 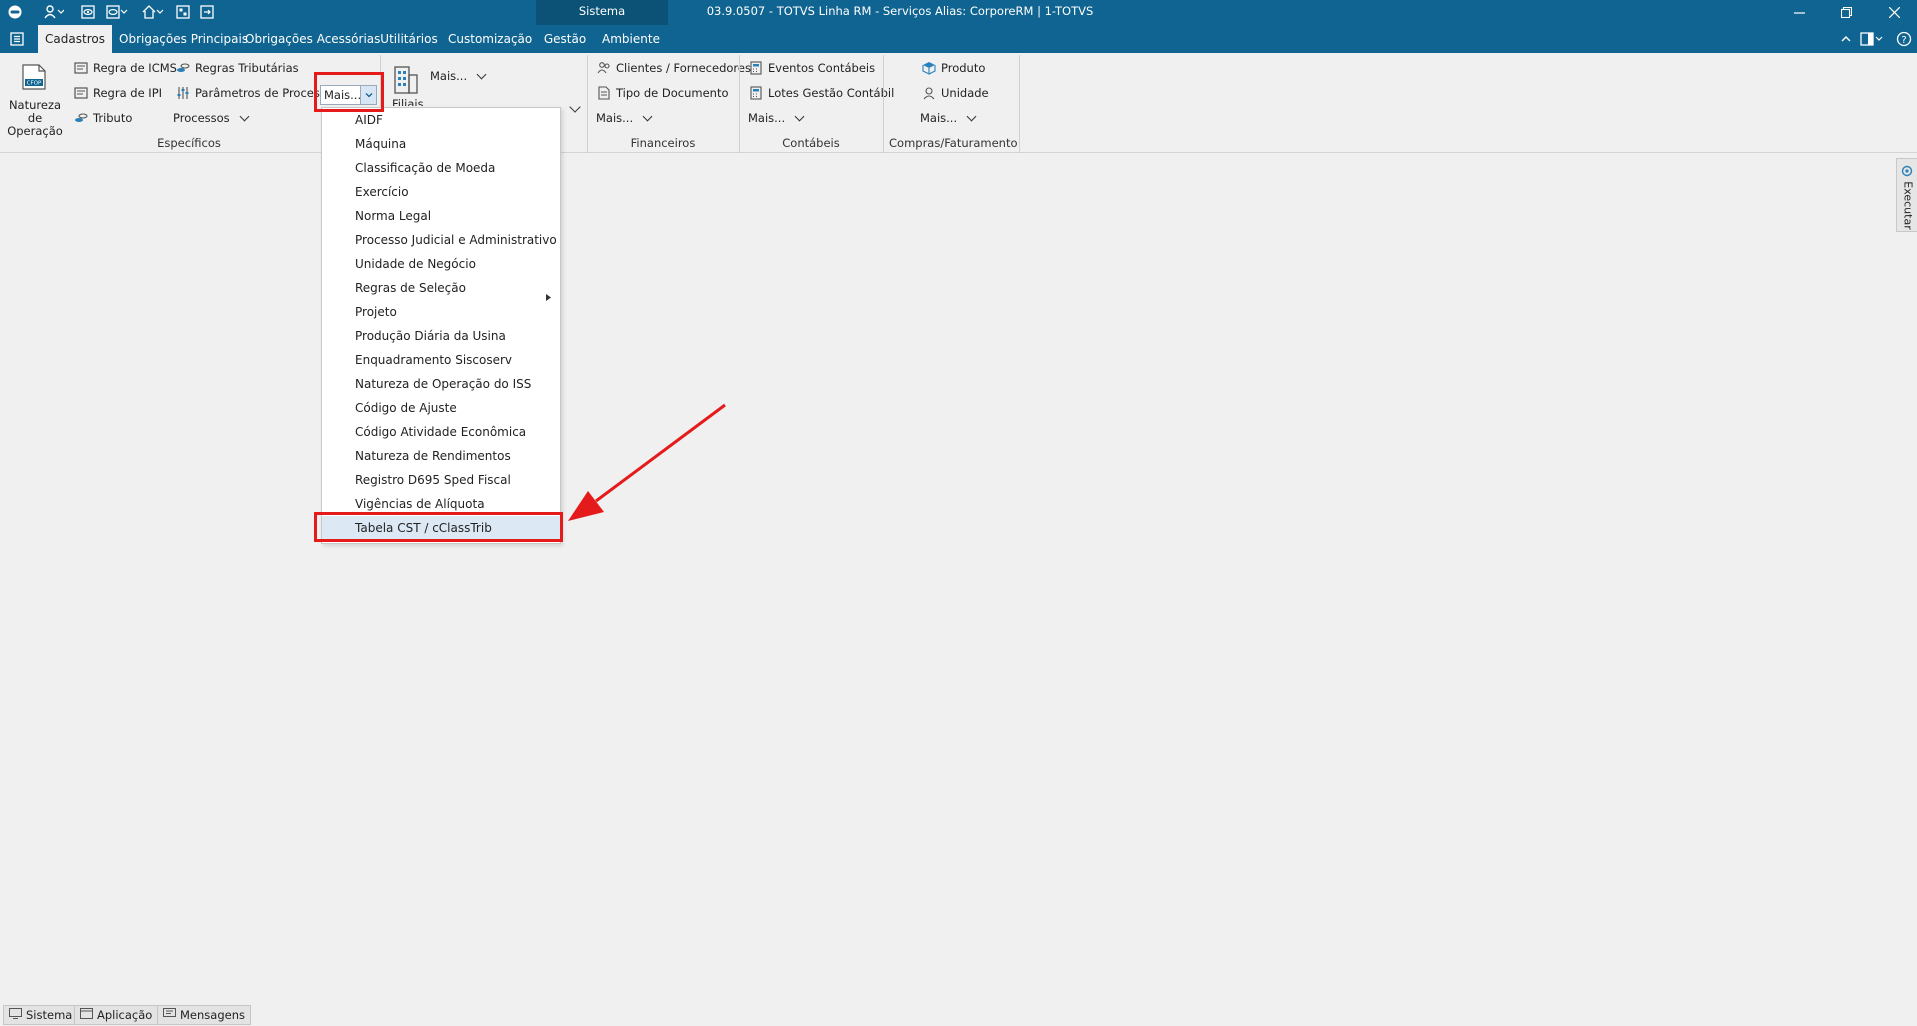 I want to click on produto-button: Produto, so click(x=953, y=68).